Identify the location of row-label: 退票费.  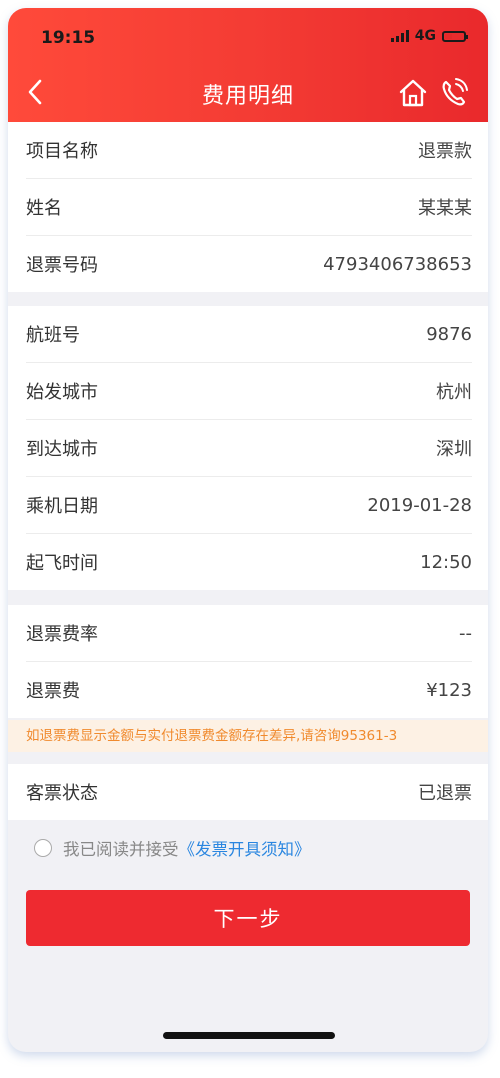
(53, 691).